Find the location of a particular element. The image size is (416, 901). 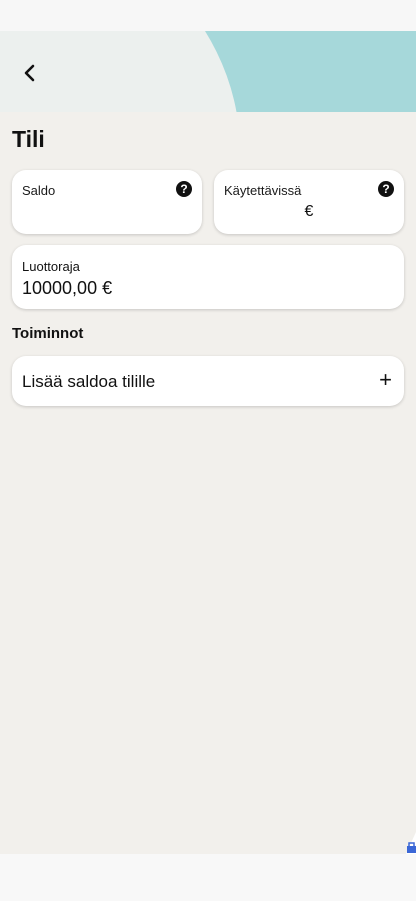

plus-icon: + is located at coordinates (385, 379).